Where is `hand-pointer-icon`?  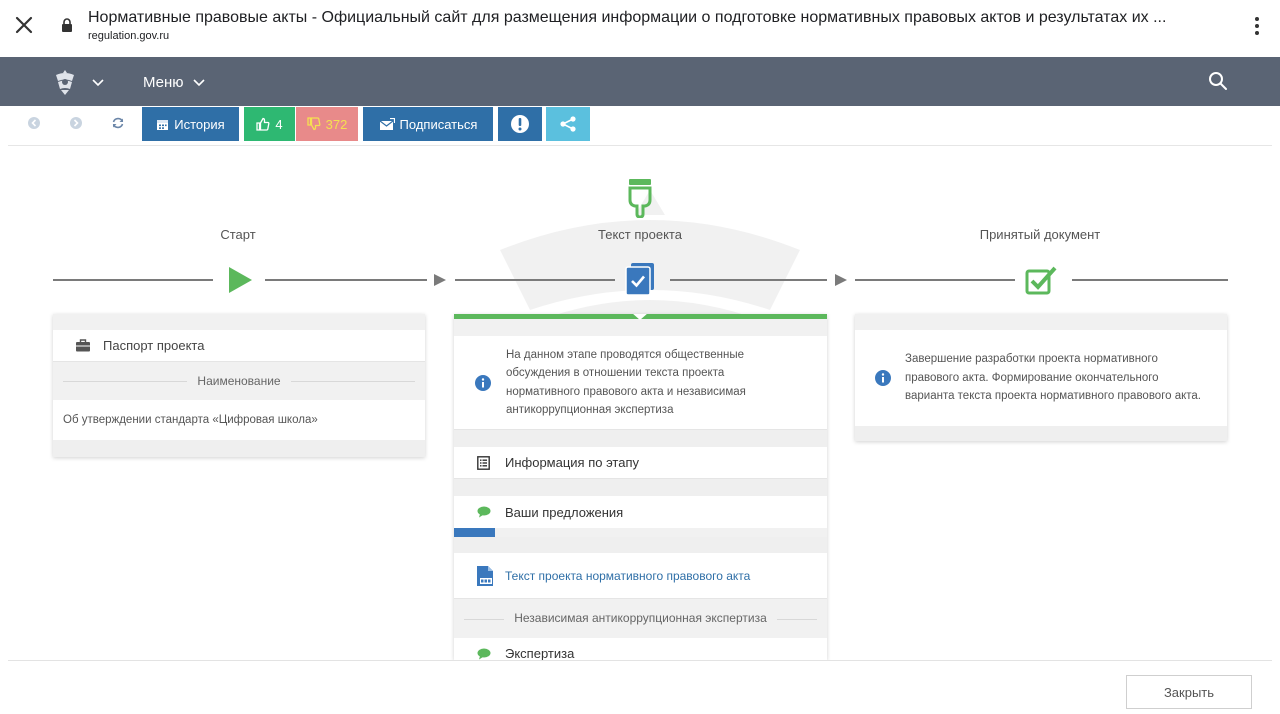 hand-pointer-icon is located at coordinates (640, 198).